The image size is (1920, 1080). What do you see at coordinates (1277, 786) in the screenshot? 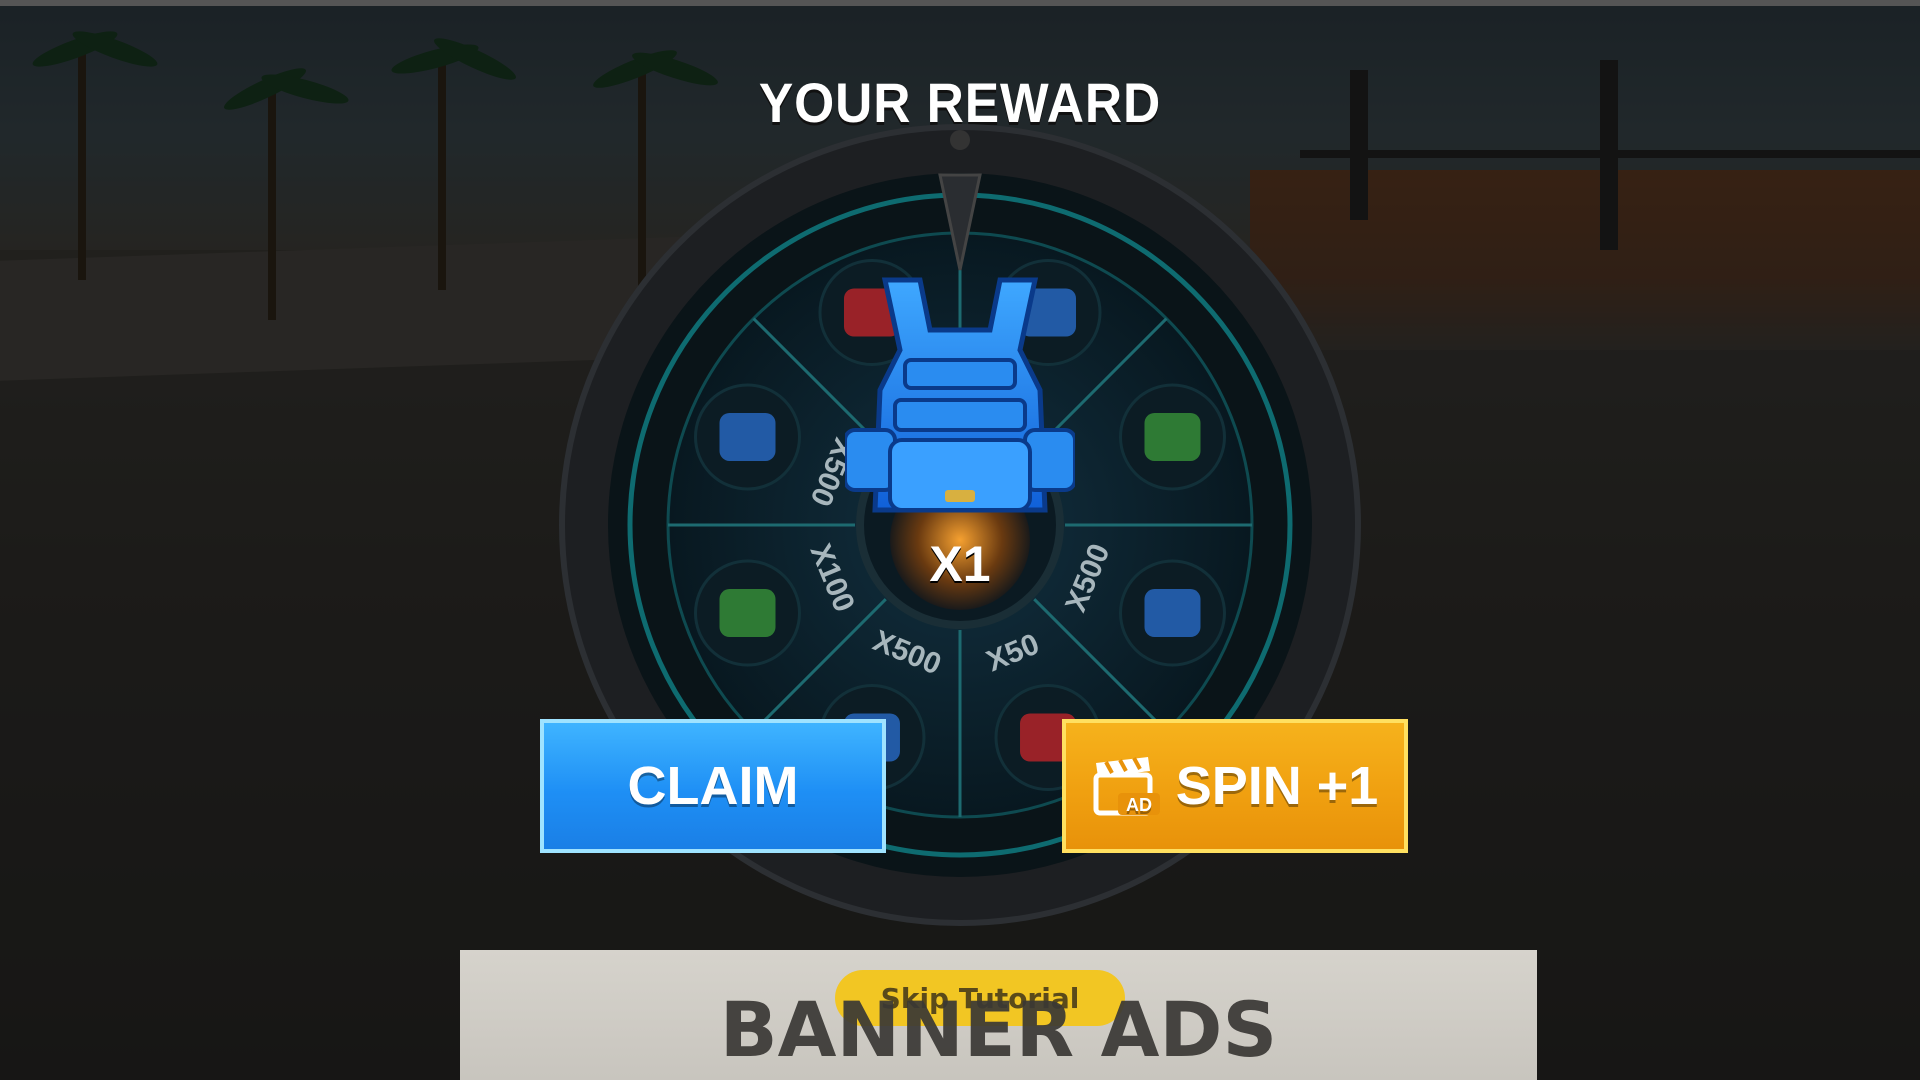
I see `spin-button-label: SPIN +1` at bounding box center [1277, 786].